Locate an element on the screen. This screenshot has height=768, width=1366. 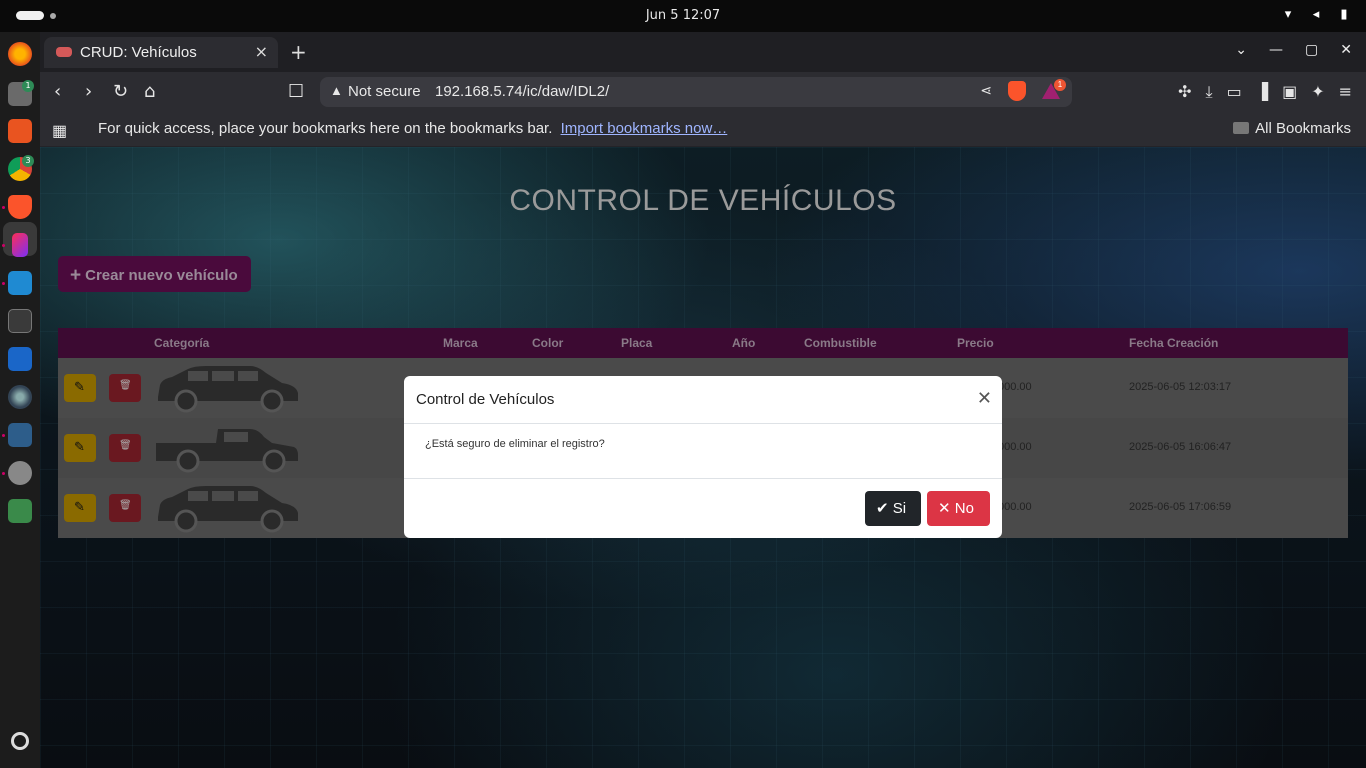
created-cell: 2025-06-05 17:06:59 is located at coordinates (1180, 507).